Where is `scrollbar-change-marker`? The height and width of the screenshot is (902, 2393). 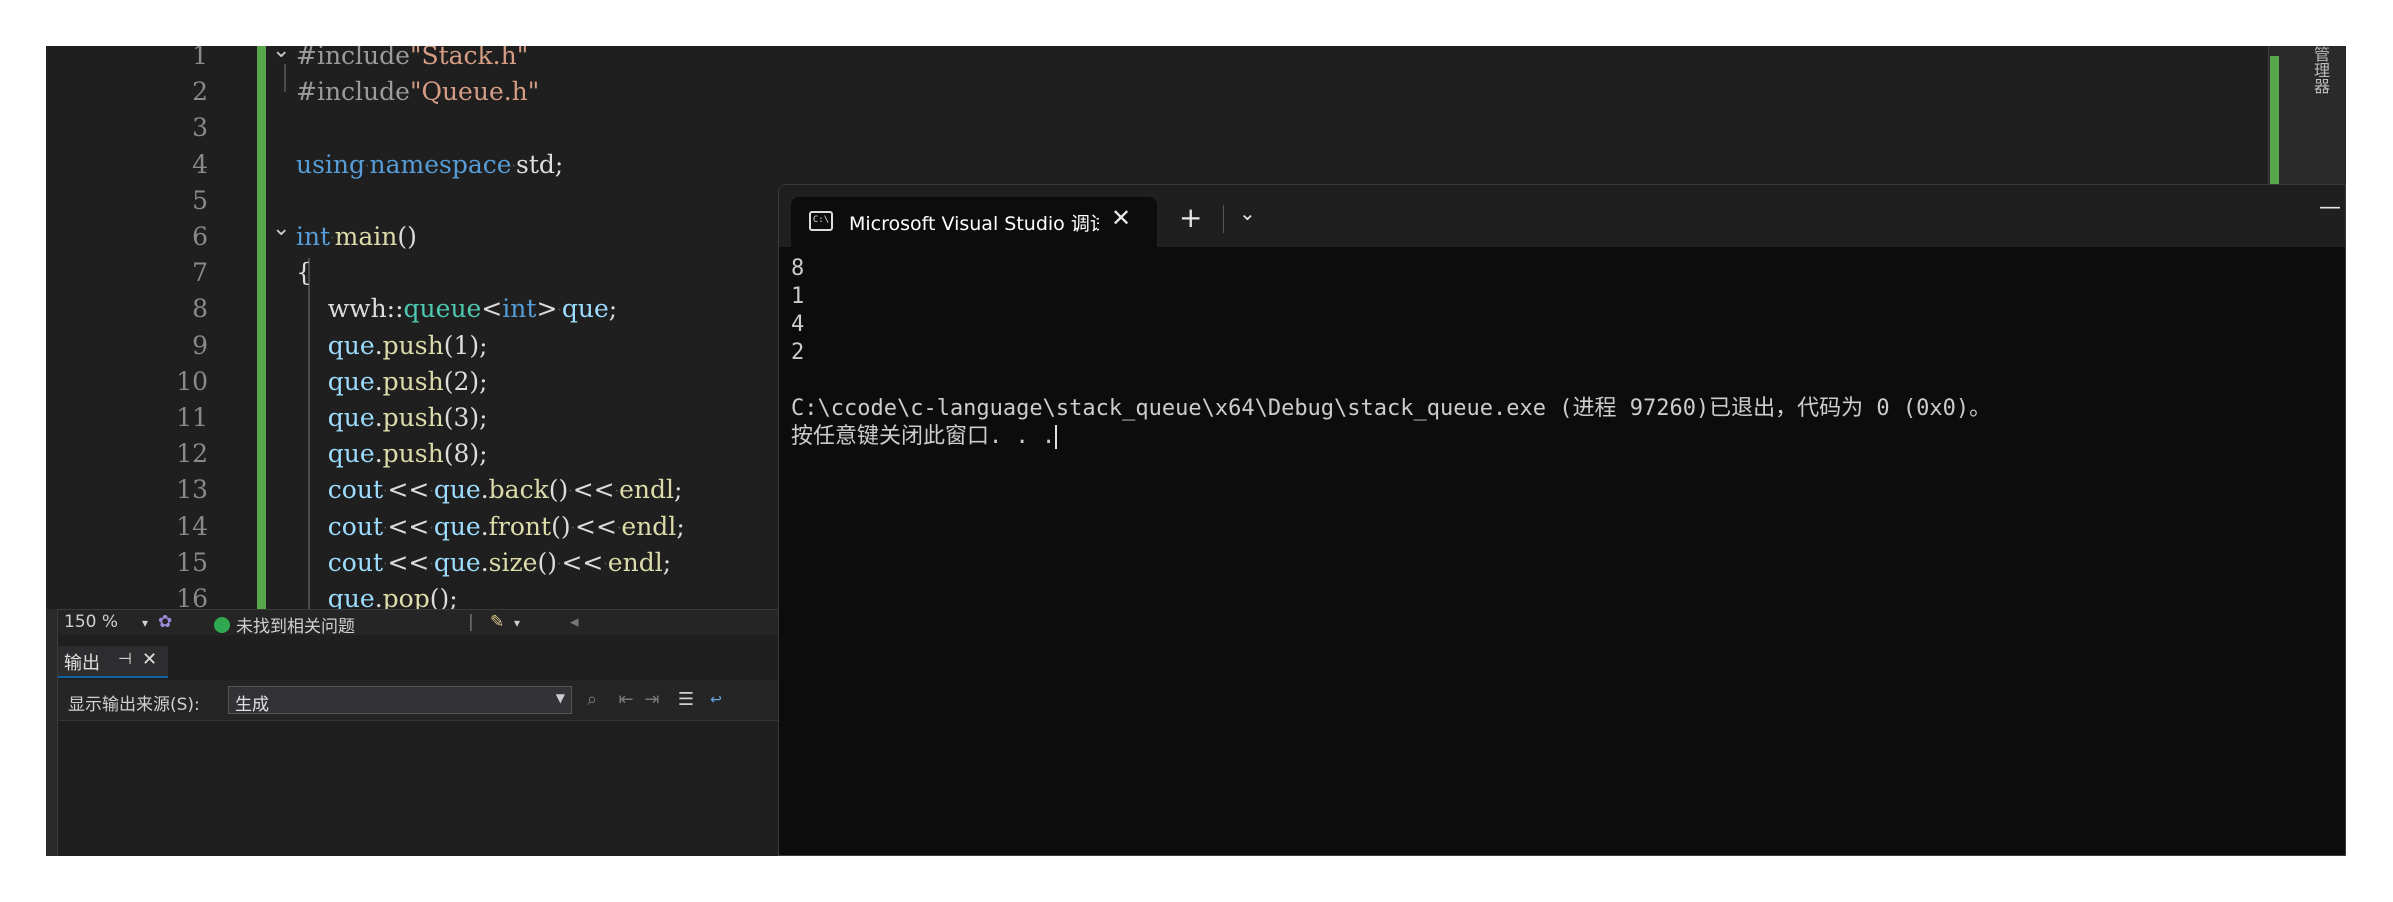
scrollbar-change-marker is located at coordinates (2274, 126).